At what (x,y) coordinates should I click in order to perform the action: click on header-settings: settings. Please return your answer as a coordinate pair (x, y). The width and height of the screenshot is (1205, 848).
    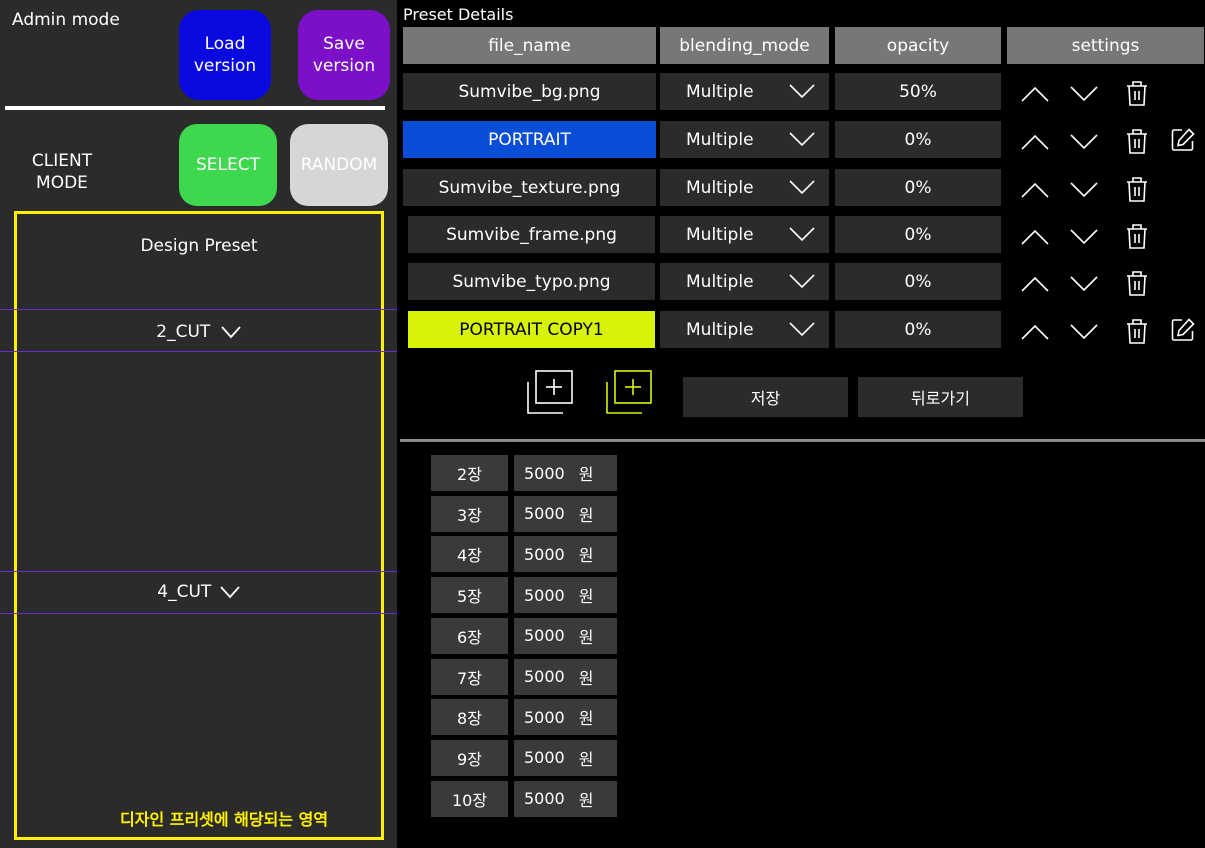
    Looking at the image, I should click on (1105, 45).